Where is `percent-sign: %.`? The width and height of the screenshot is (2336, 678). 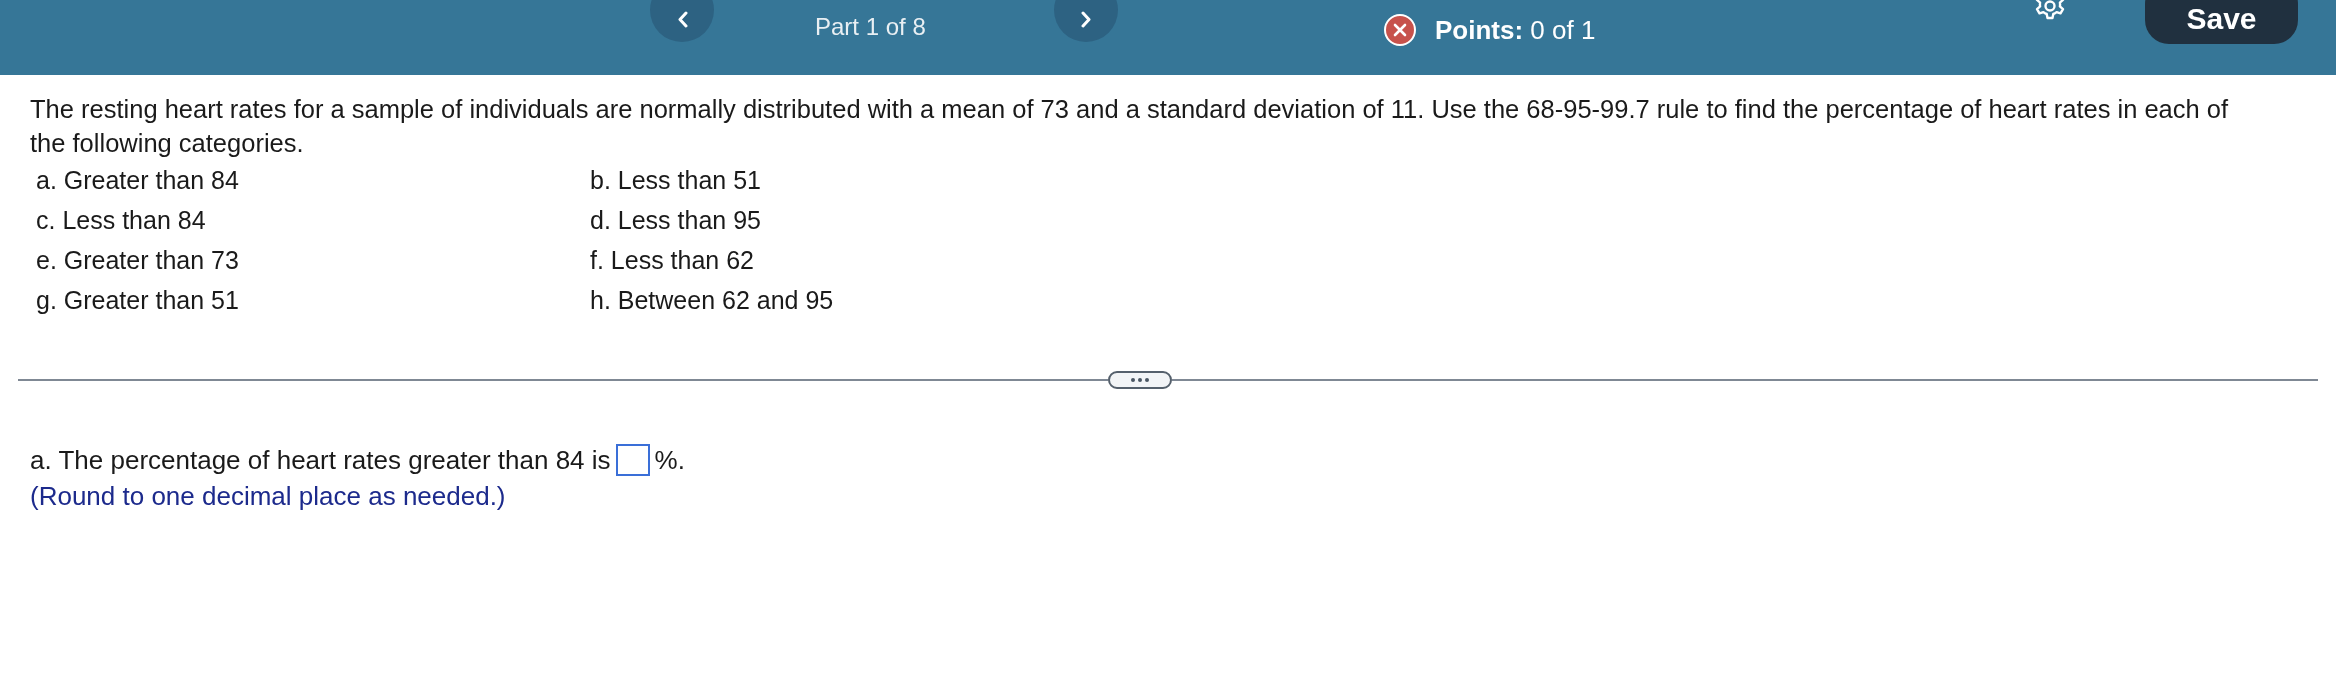
percent-sign: %. is located at coordinates (669, 460).